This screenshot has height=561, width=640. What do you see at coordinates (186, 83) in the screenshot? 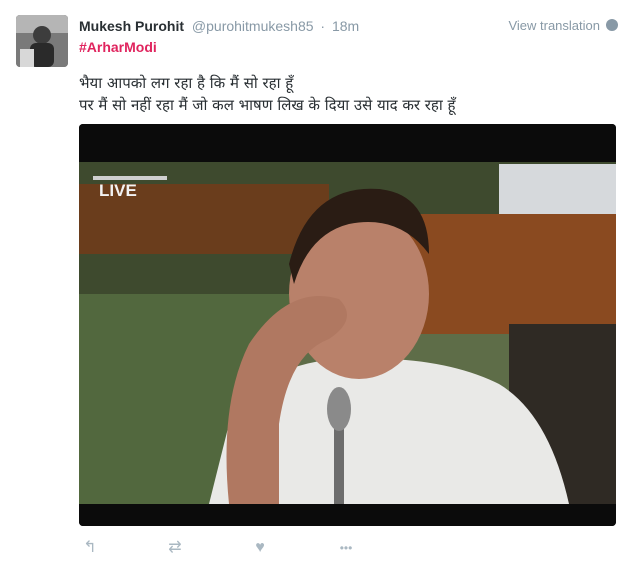
I see `tweet-text-line-1: भैया आपको लग रहा है कि मैं सो रहा हूँ` at bounding box center [186, 83].